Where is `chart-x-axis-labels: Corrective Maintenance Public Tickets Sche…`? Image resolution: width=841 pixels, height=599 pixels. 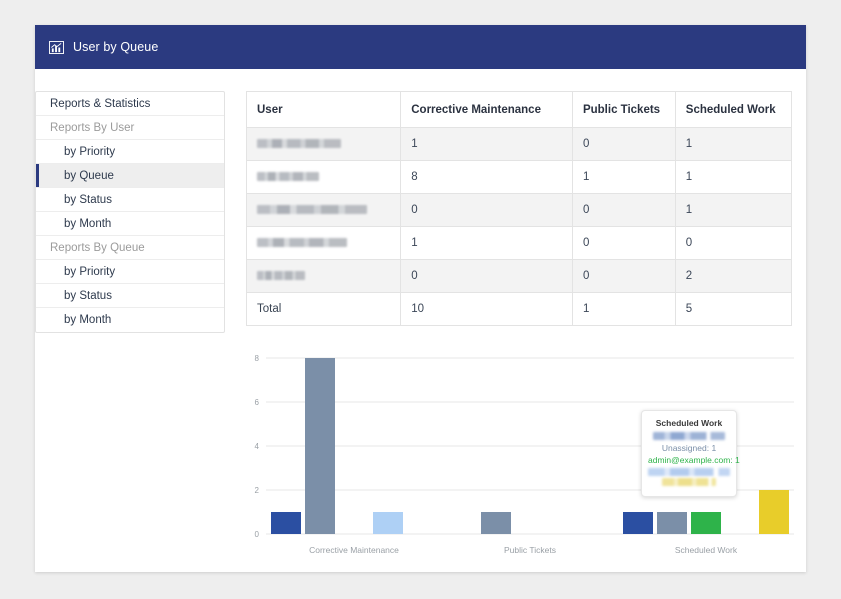 chart-x-axis-labels: Corrective Maintenance Public Tickets Sche… is located at coordinates (523, 550).